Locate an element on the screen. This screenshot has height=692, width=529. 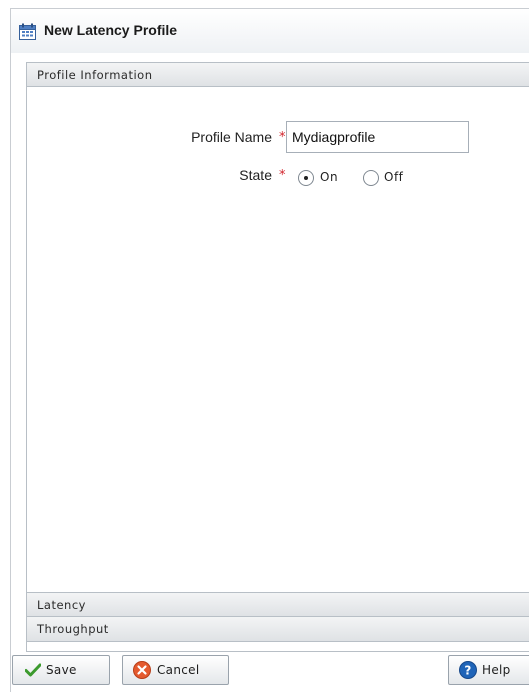
calendar-profile-icon is located at coordinates (28, 31).